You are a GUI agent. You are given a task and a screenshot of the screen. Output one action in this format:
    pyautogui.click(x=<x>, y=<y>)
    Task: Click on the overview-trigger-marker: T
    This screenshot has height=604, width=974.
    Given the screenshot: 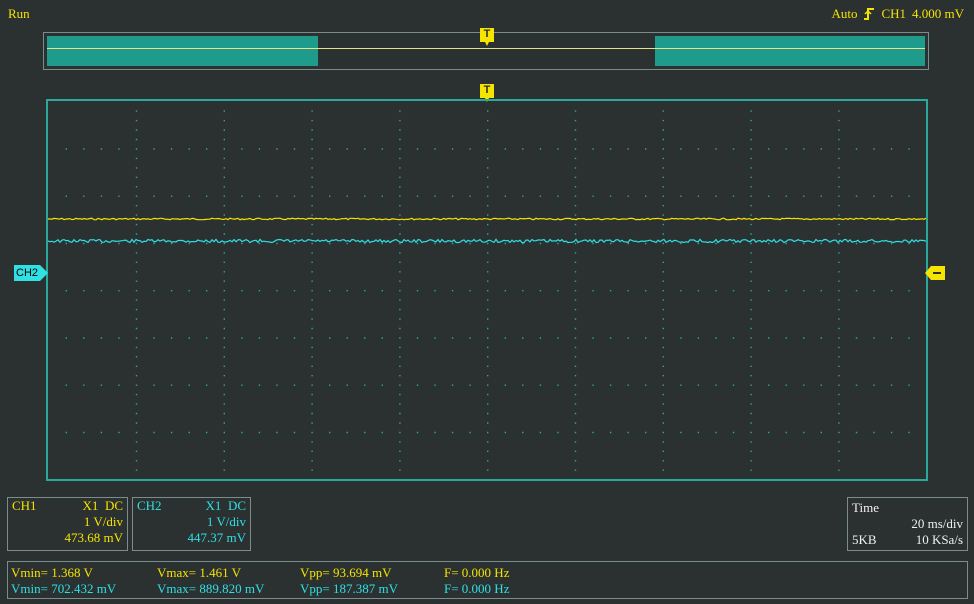 What is the action you would take?
    pyautogui.click(x=487, y=37)
    